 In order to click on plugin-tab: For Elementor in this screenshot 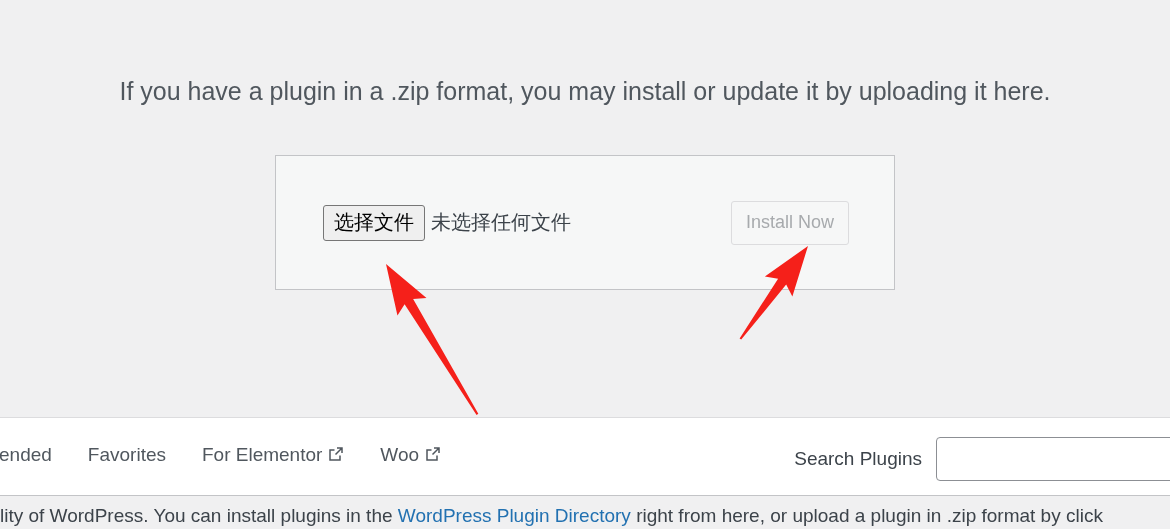, I will do `click(273, 456)`.